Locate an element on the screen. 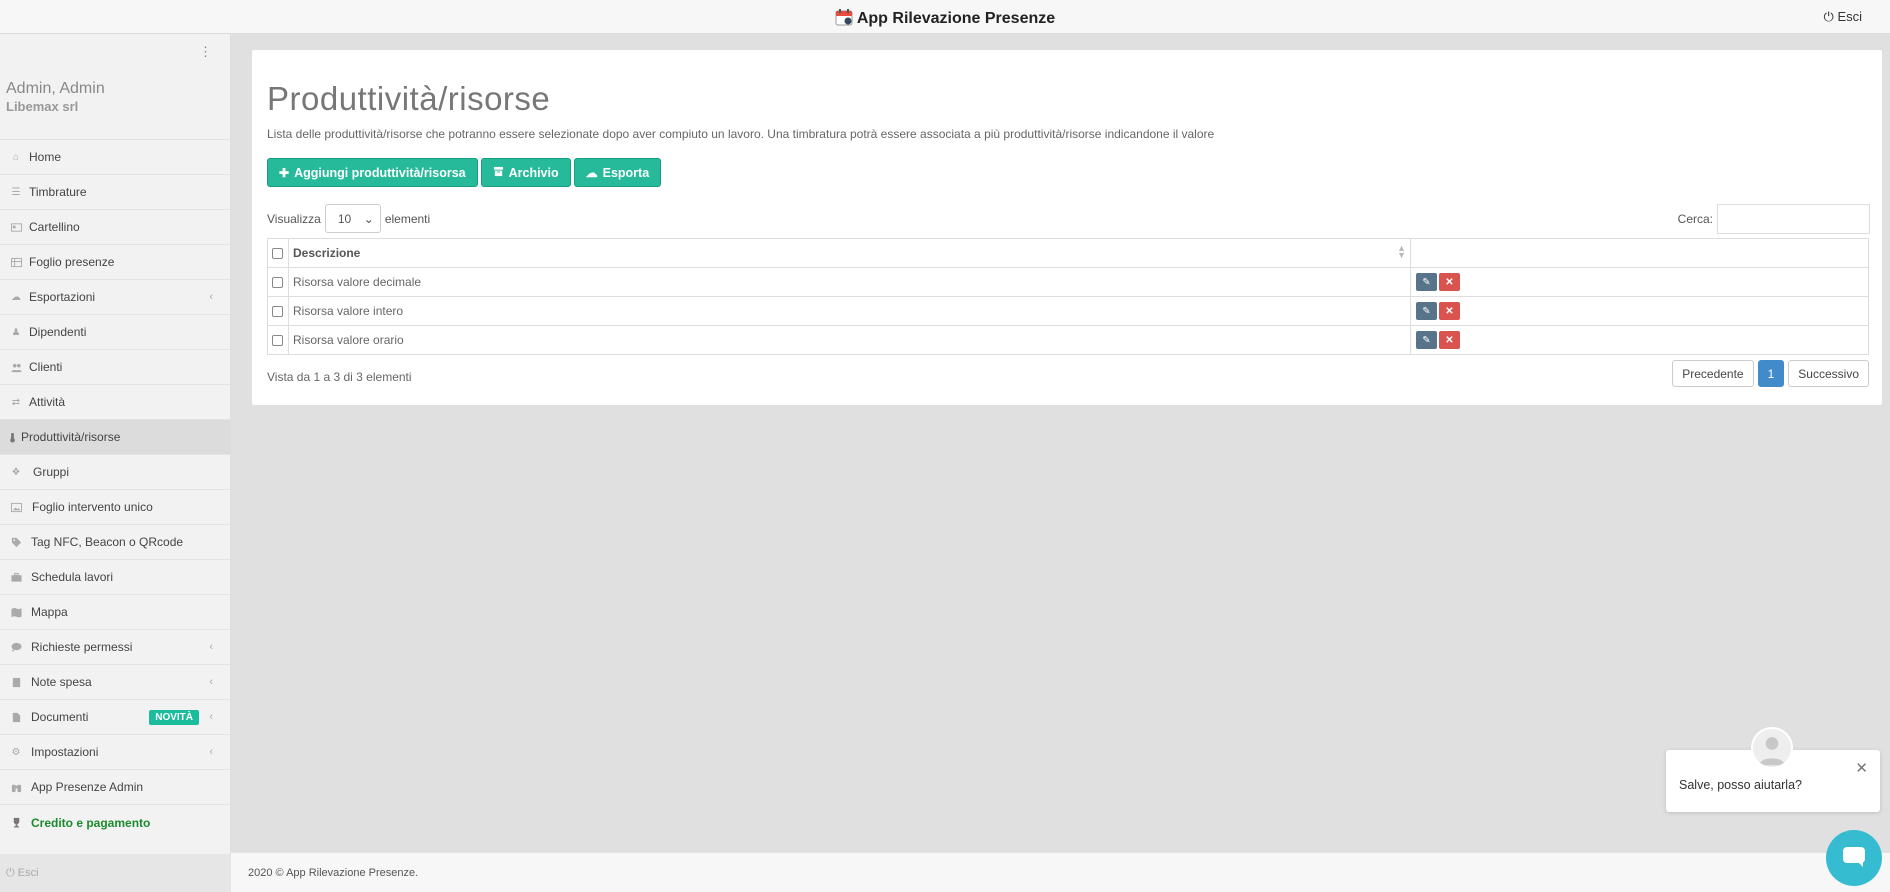  sidebar-item-richieste-permessi: Richieste permessi ‹ is located at coordinates (115, 647).